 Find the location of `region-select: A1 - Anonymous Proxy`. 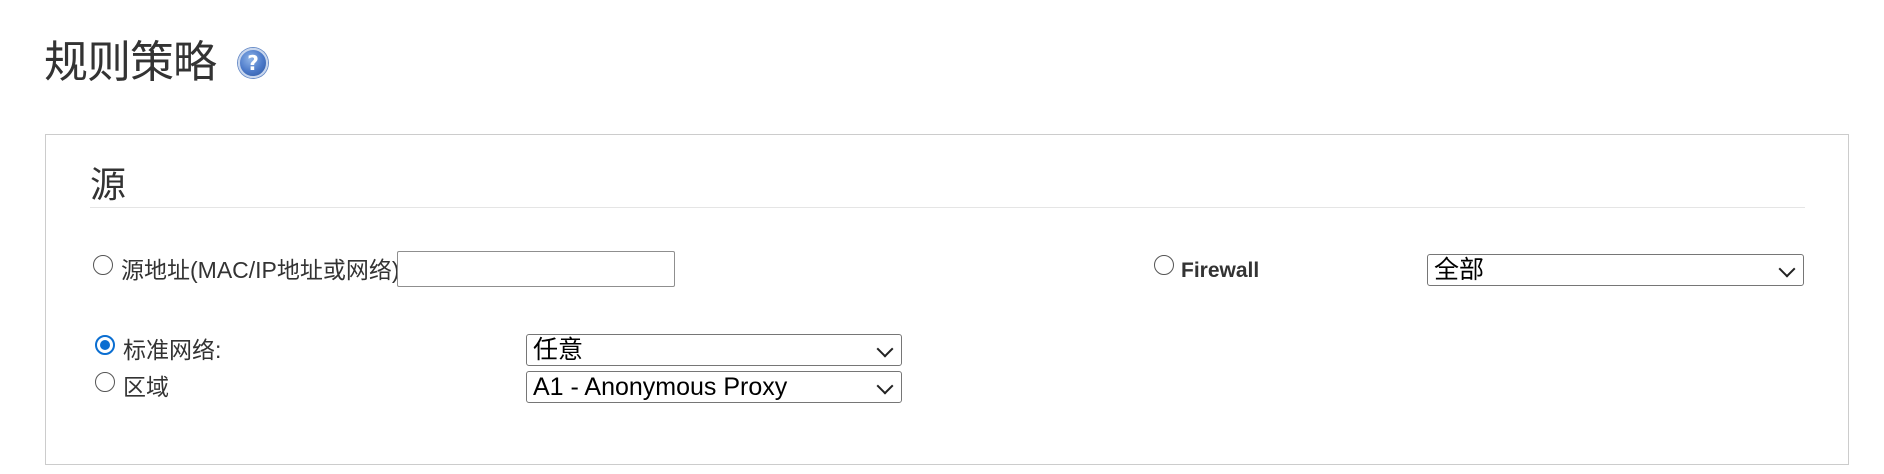

region-select: A1 - Anonymous Proxy is located at coordinates (714, 387).